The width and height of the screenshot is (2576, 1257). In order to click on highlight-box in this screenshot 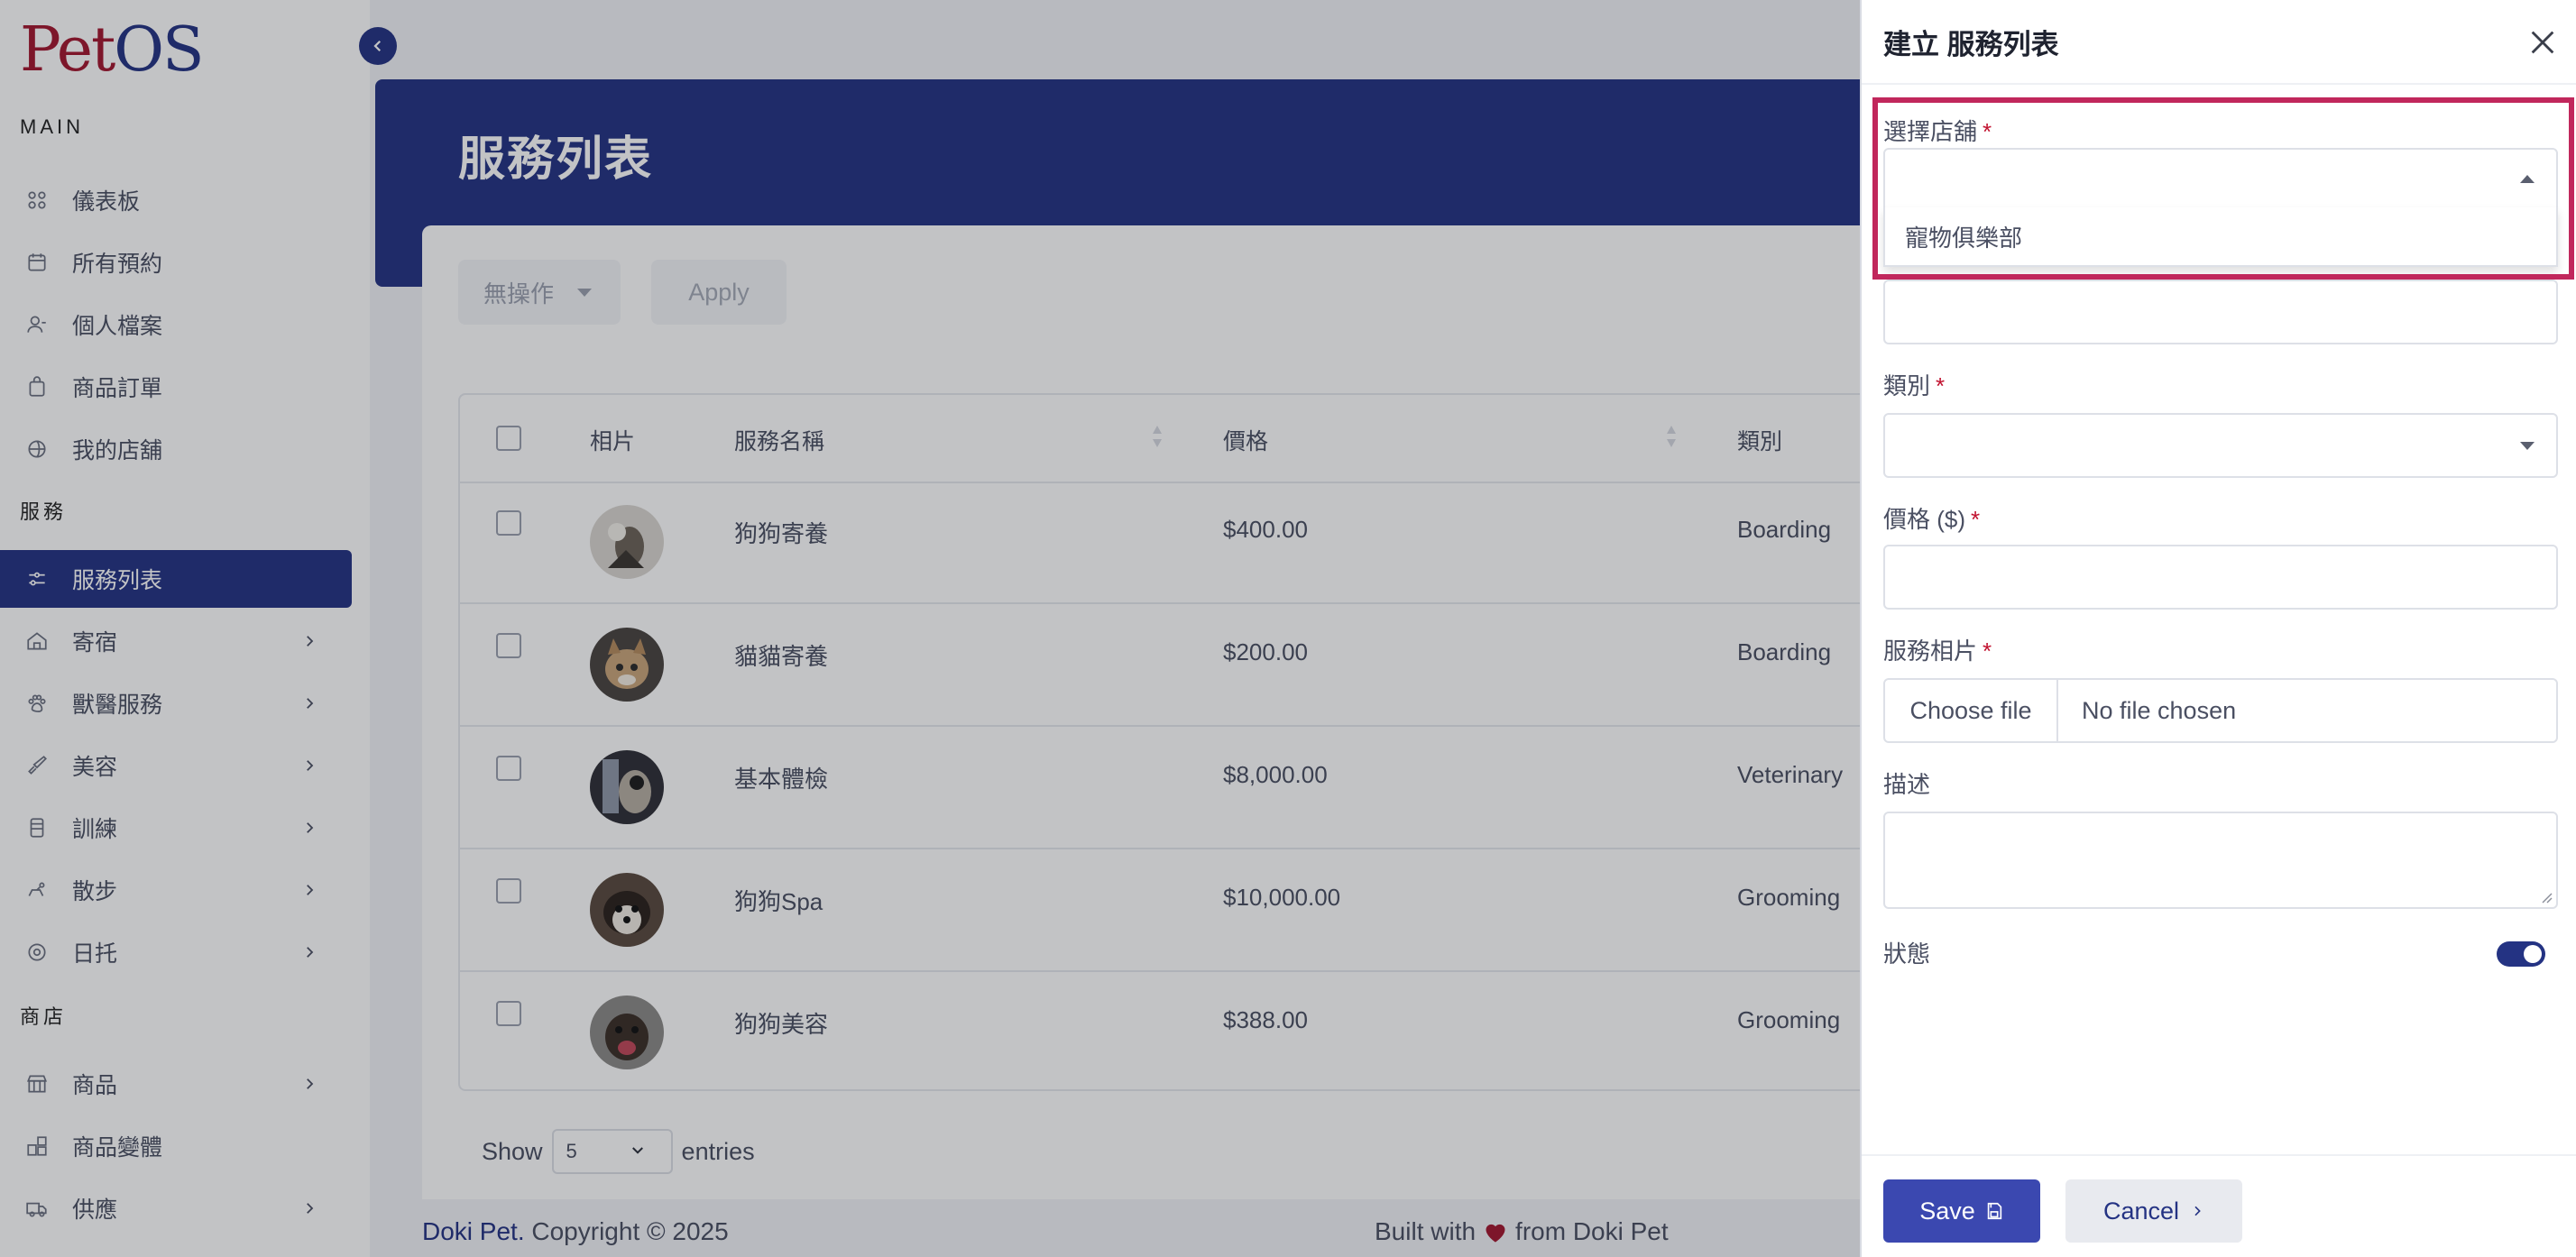, I will do `click(2223, 188)`.